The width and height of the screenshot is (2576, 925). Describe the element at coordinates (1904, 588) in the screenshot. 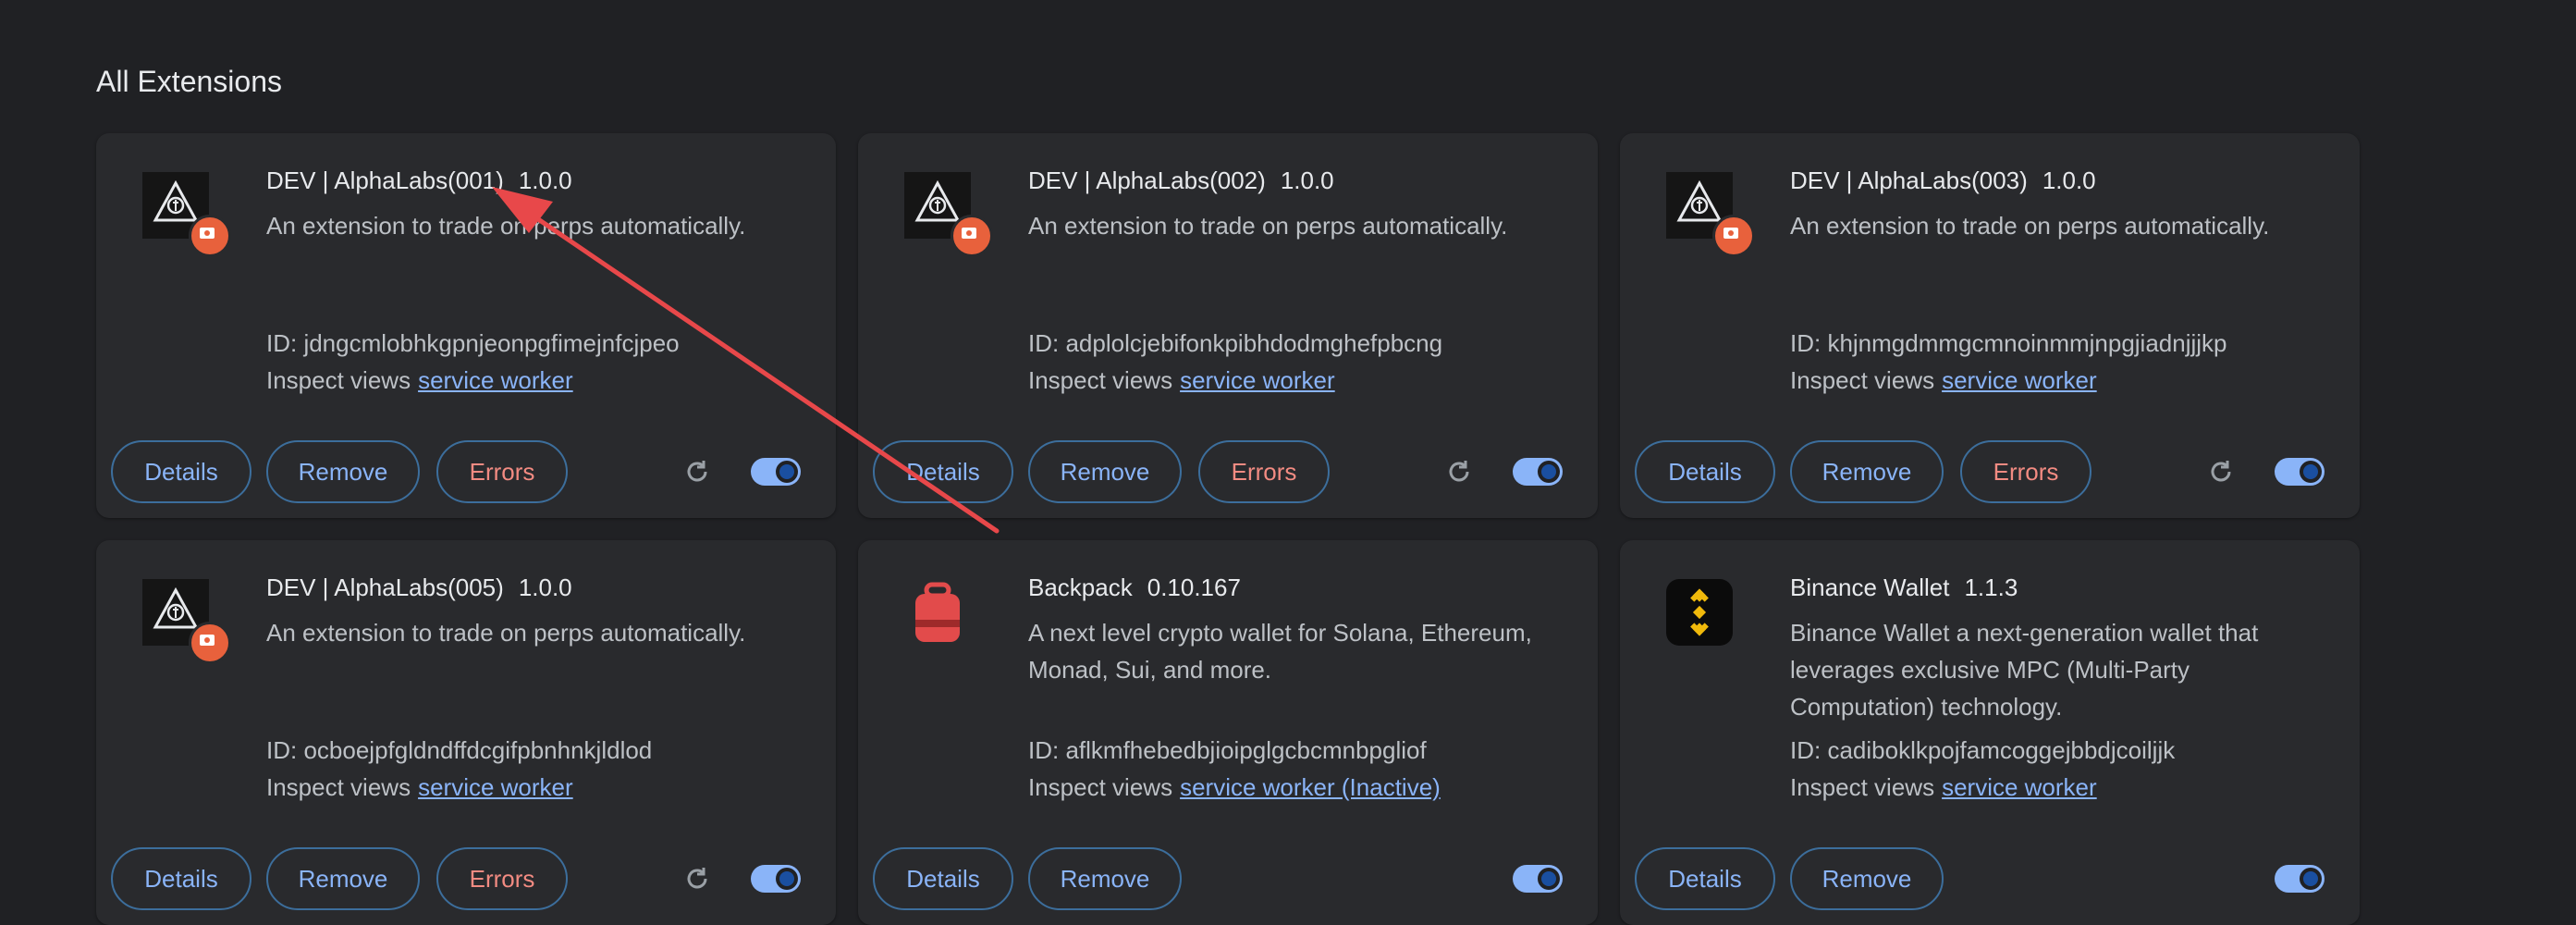

I see `extension-name: Binance Wallet 1.1.3` at that location.